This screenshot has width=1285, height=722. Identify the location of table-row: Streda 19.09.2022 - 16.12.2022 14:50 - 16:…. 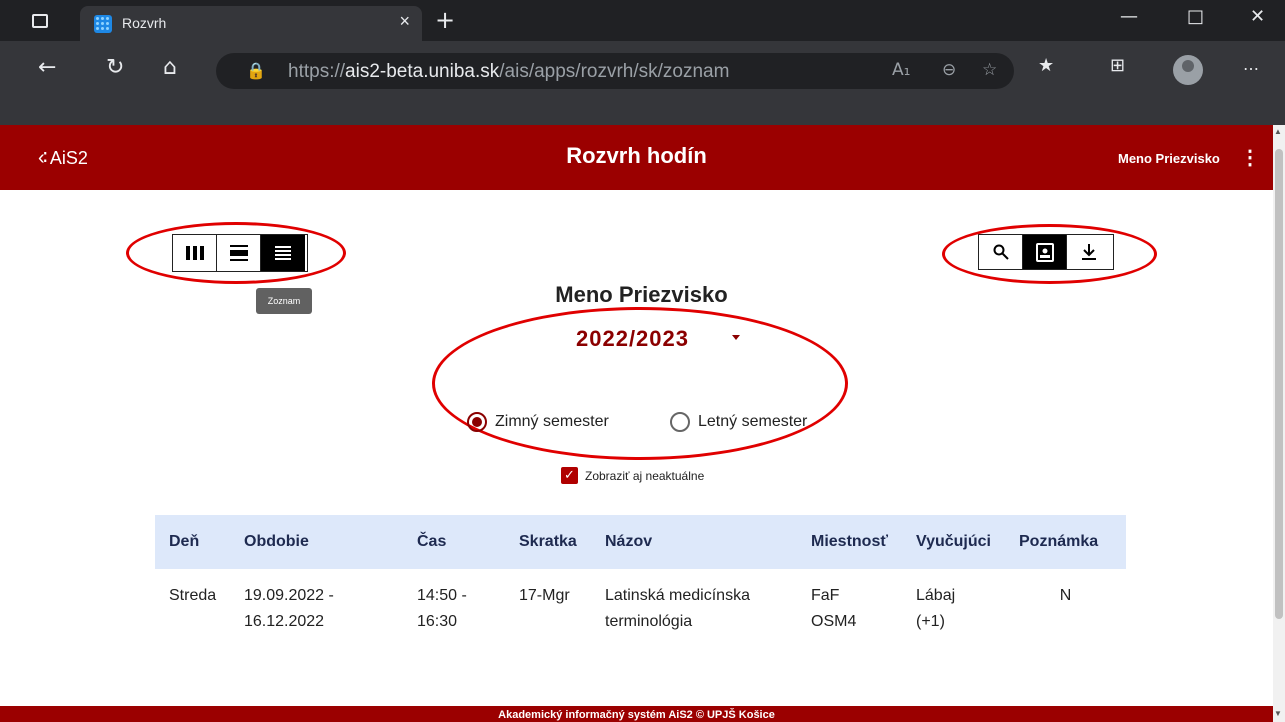
(640, 608).